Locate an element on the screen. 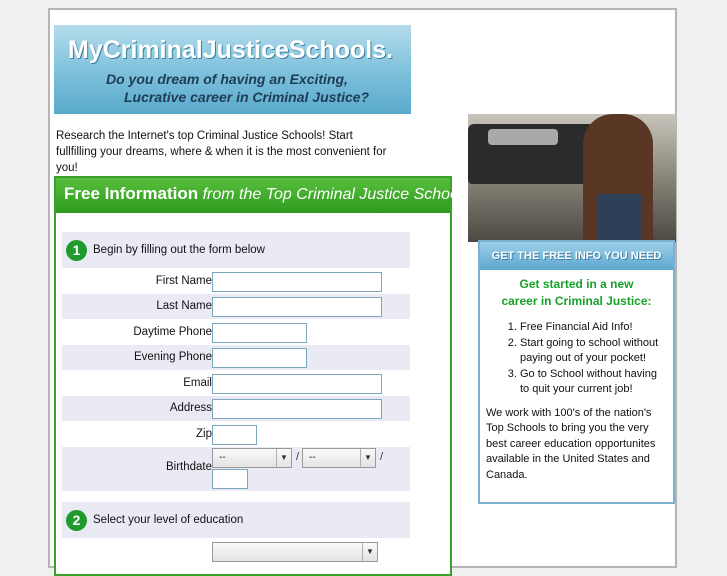 The height and width of the screenshot is (576, 727). first-name-input is located at coordinates (297, 282).